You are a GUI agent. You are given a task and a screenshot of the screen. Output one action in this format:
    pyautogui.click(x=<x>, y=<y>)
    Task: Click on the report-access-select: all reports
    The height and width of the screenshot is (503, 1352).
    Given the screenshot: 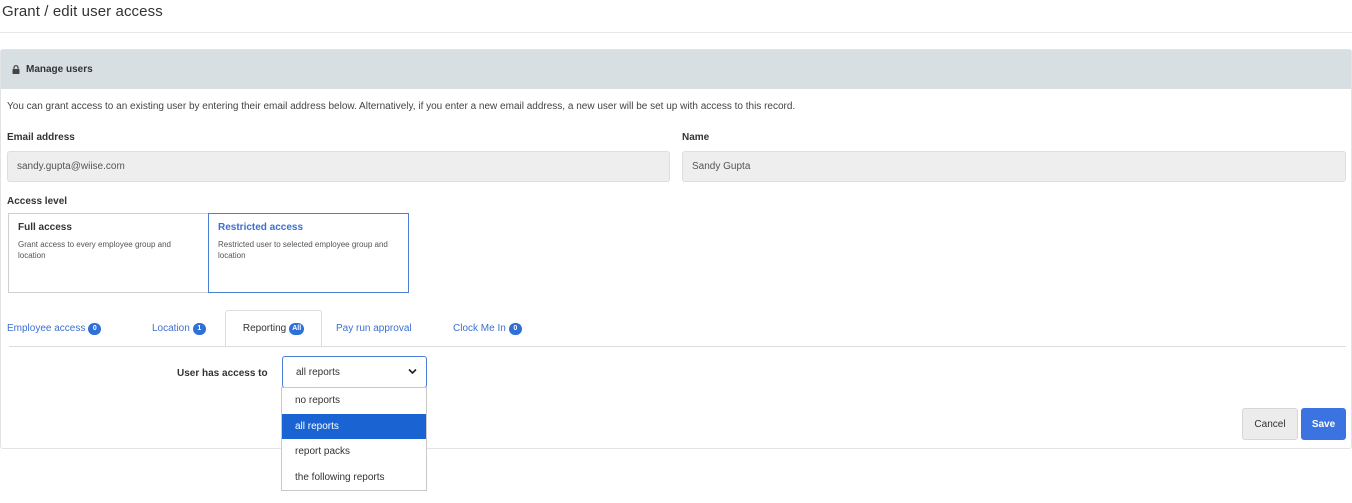 What is the action you would take?
    pyautogui.click(x=354, y=372)
    